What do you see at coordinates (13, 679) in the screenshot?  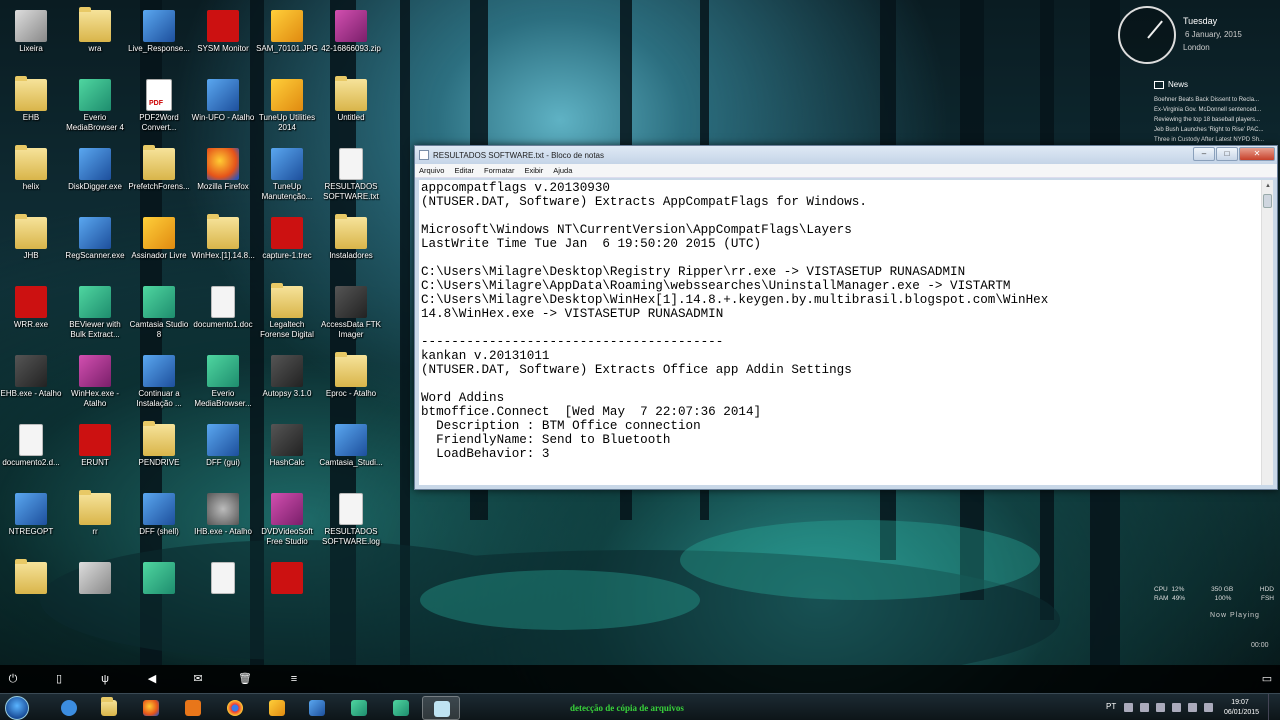 I see `power-icon: ⏻` at bounding box center [13, 679].